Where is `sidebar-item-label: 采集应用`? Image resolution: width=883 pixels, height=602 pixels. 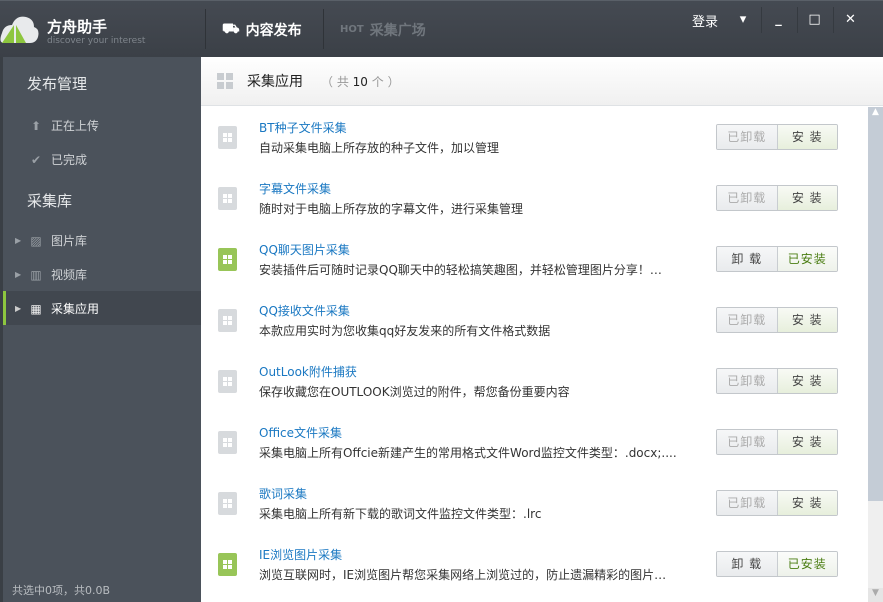 sidebar-item-label: 采集应用 is located at coordinates (75, 309).